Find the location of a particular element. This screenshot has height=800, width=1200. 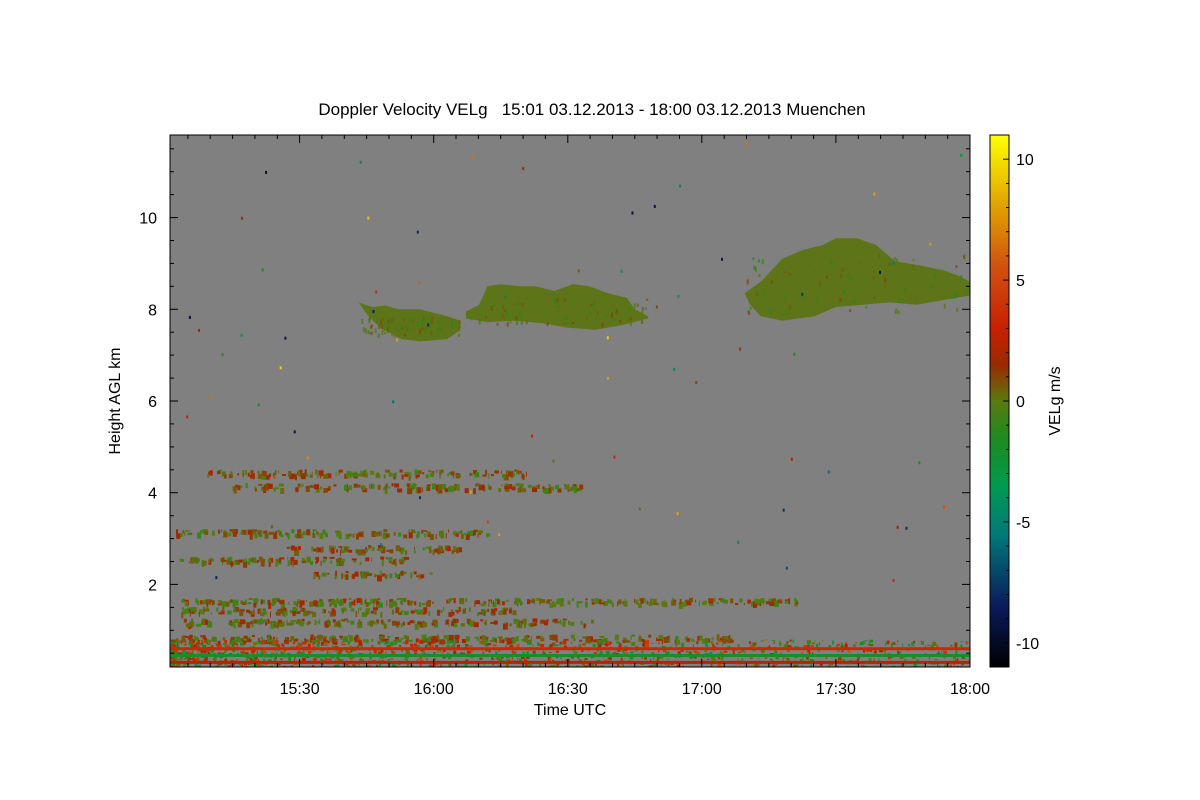

x-axis-label: Time UTC is located at coordinates (570, 710).